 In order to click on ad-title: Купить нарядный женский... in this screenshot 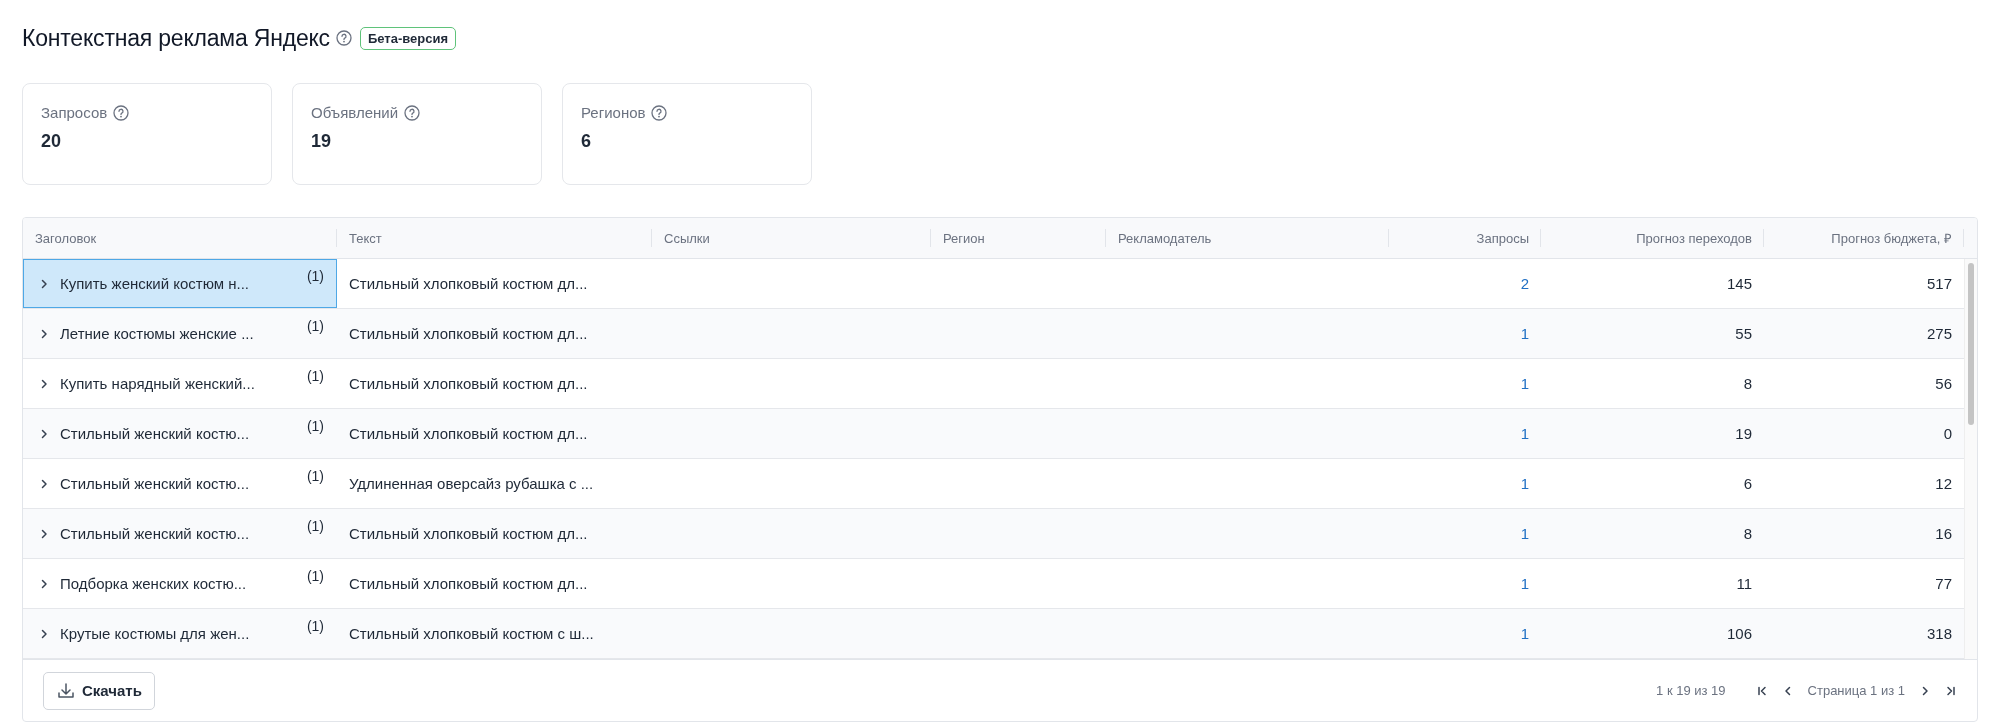, I will do `click(157, 383)`.